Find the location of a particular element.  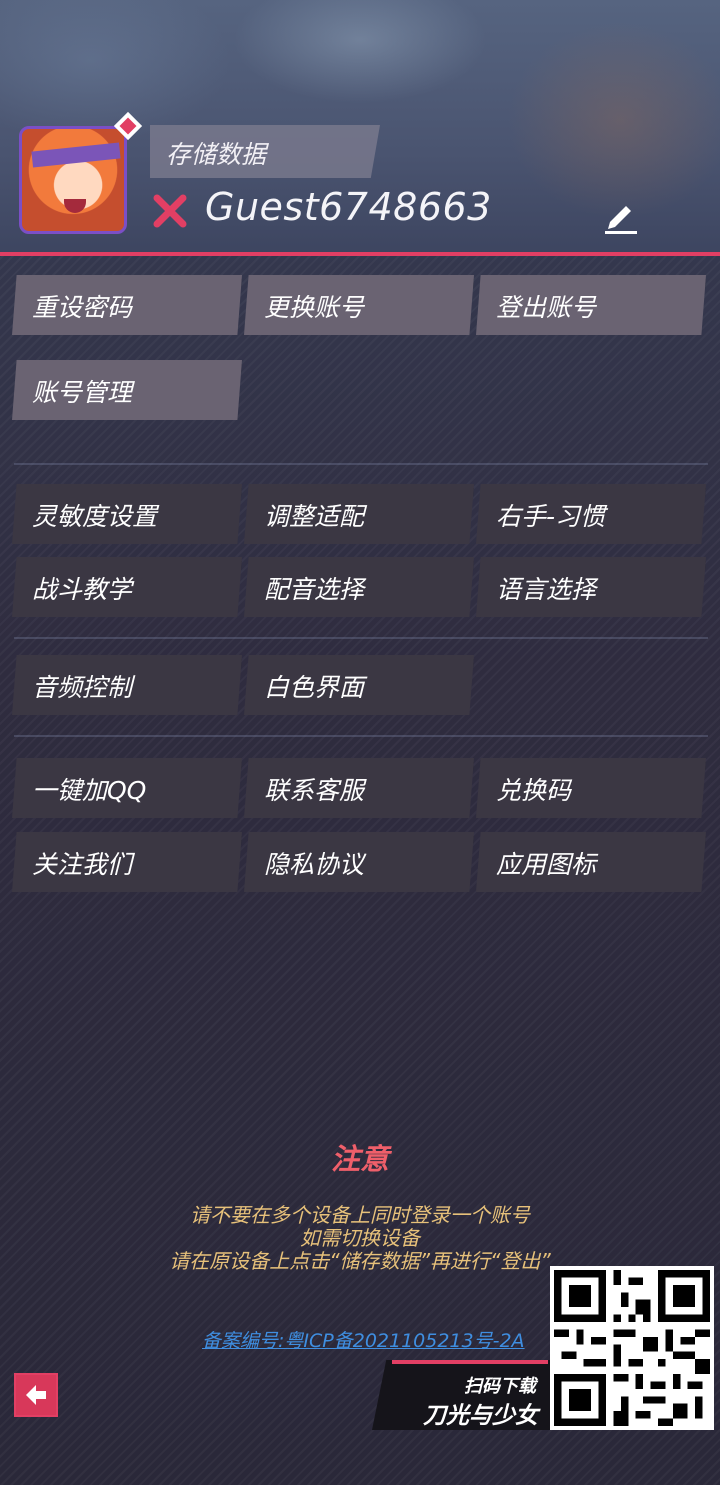

arrow-left-icon is located at coordinates (36, 1395).